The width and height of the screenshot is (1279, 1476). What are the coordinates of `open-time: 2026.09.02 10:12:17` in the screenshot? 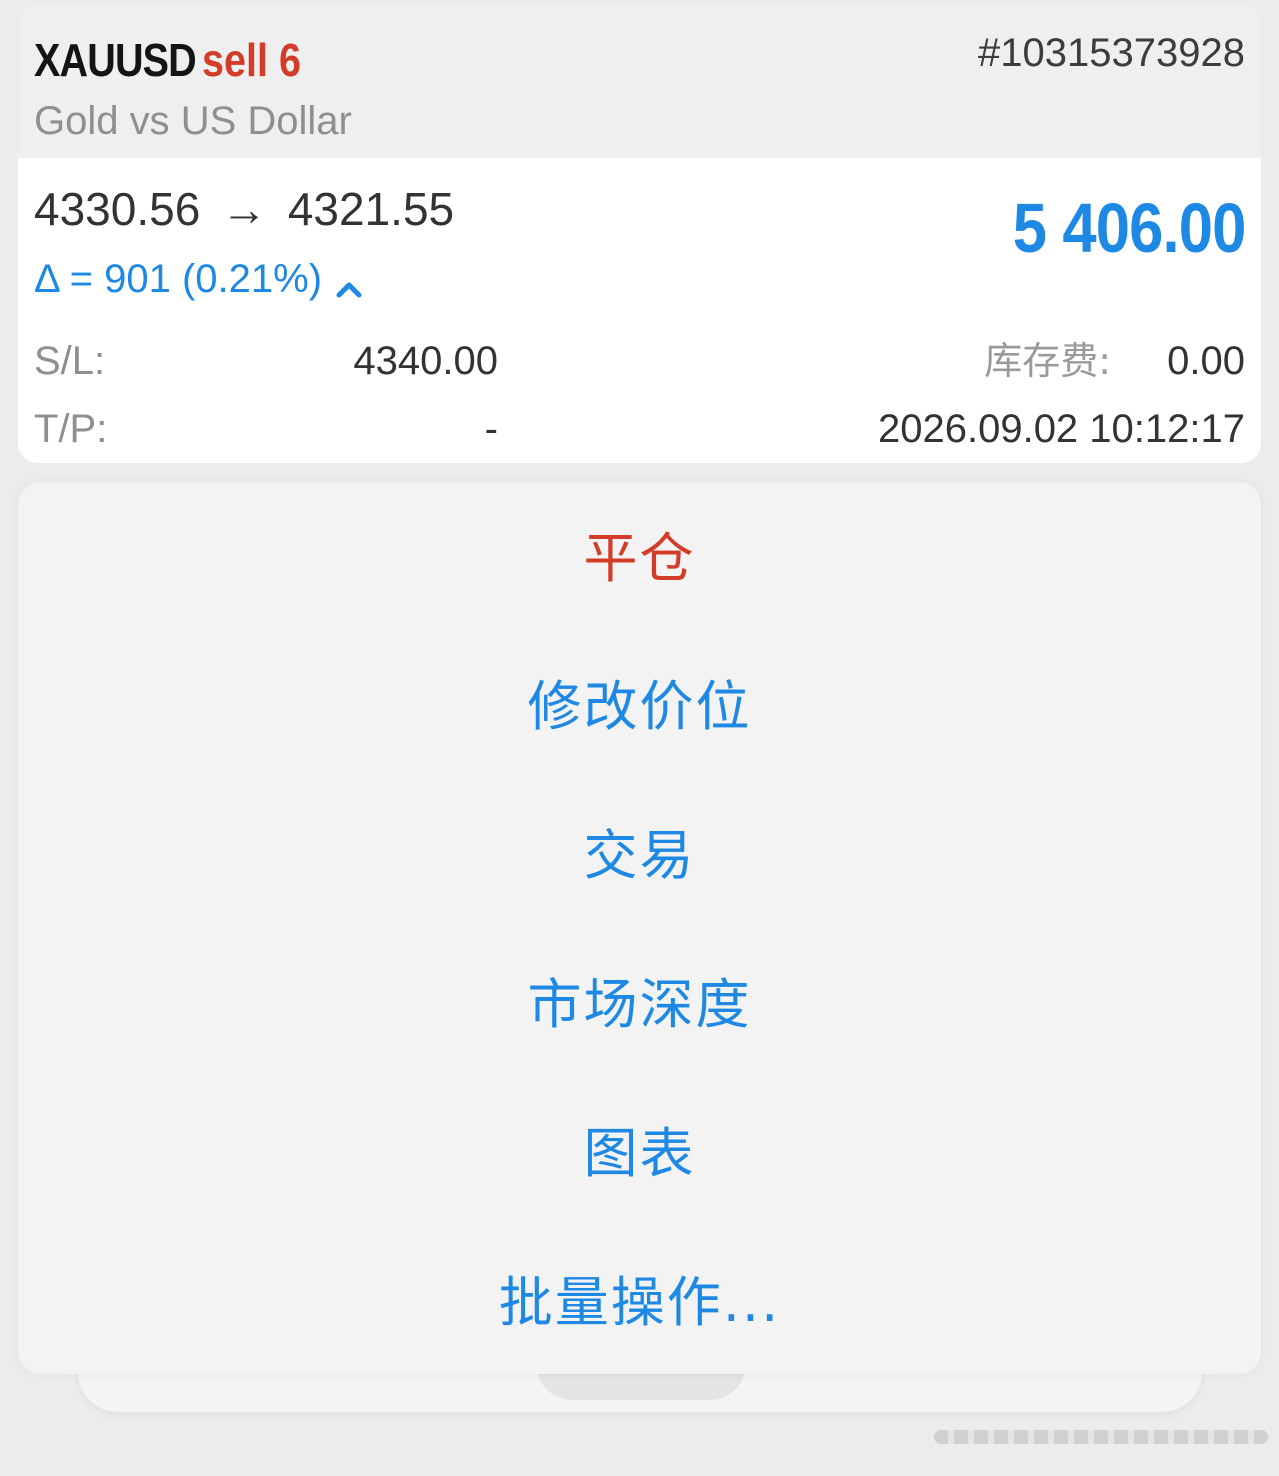 It's located at (1061, 429).